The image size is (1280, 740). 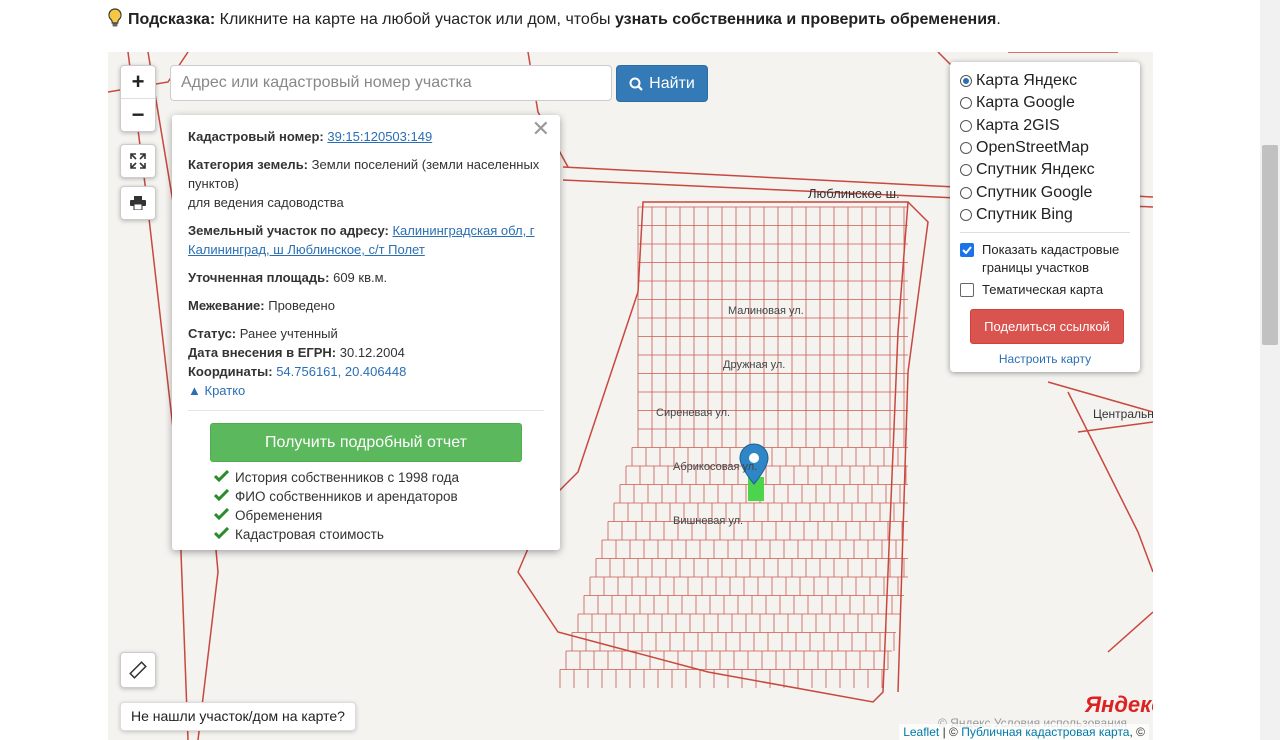 I want to click on expand-icon, so click(x=138, y=161).